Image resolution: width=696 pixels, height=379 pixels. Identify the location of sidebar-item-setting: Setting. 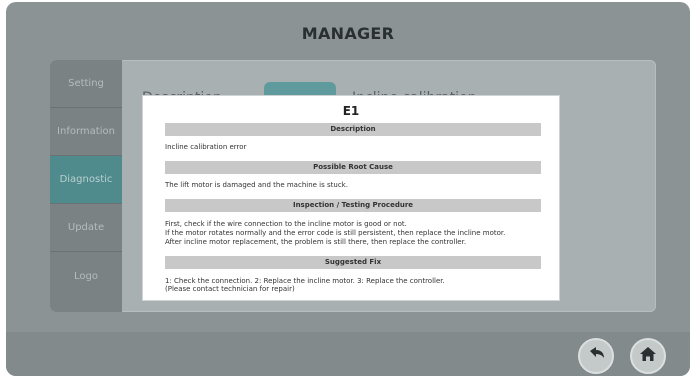
(86, 84).